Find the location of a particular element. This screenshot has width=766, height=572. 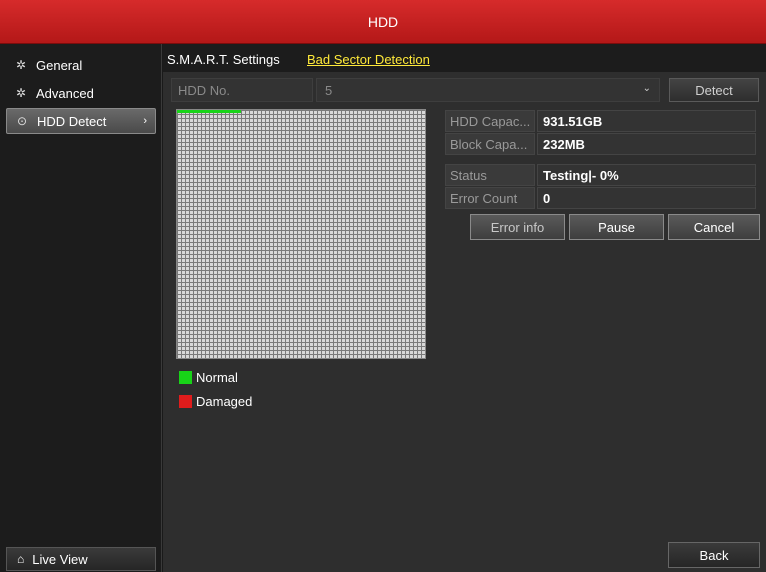

cancel-button: Cancel is located at coordinates (714, 227).